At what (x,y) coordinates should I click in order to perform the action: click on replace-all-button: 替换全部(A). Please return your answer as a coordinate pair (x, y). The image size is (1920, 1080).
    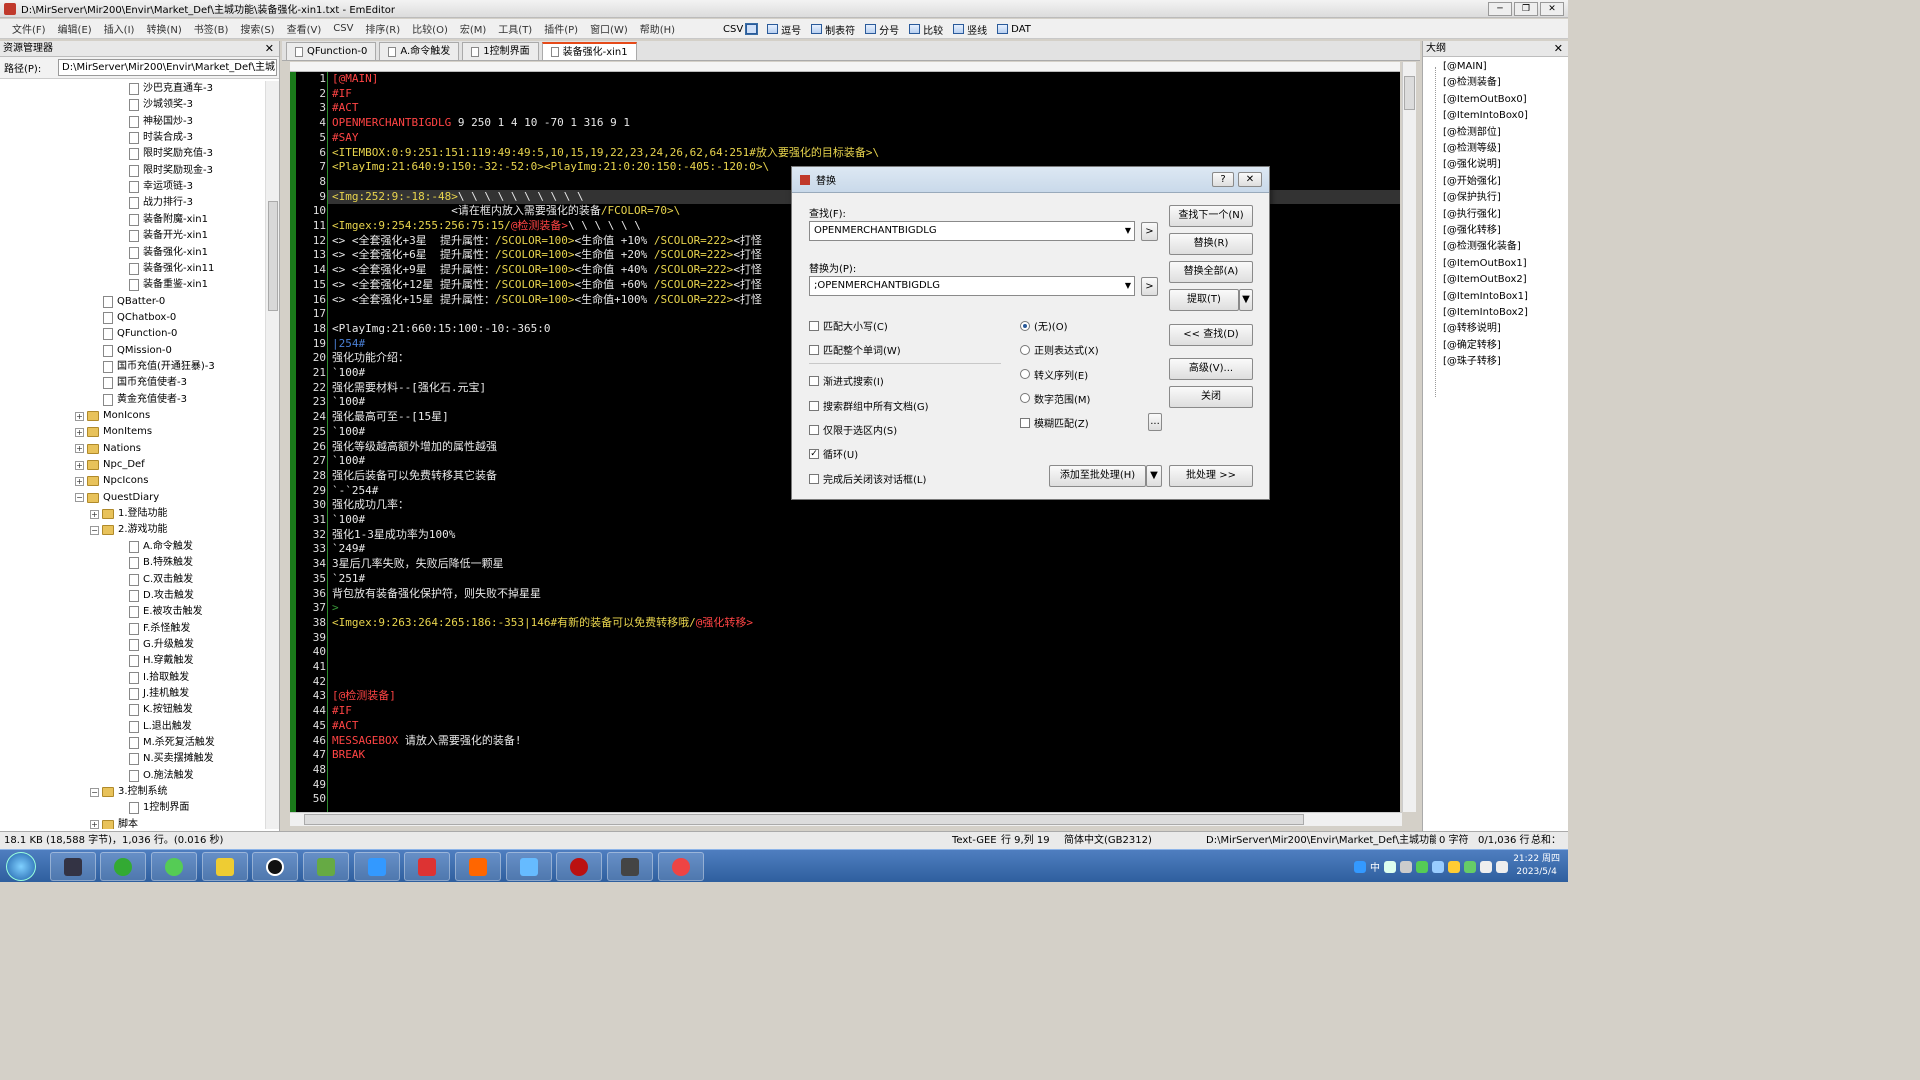
    Looking at the image, I should click on (1211, 272).